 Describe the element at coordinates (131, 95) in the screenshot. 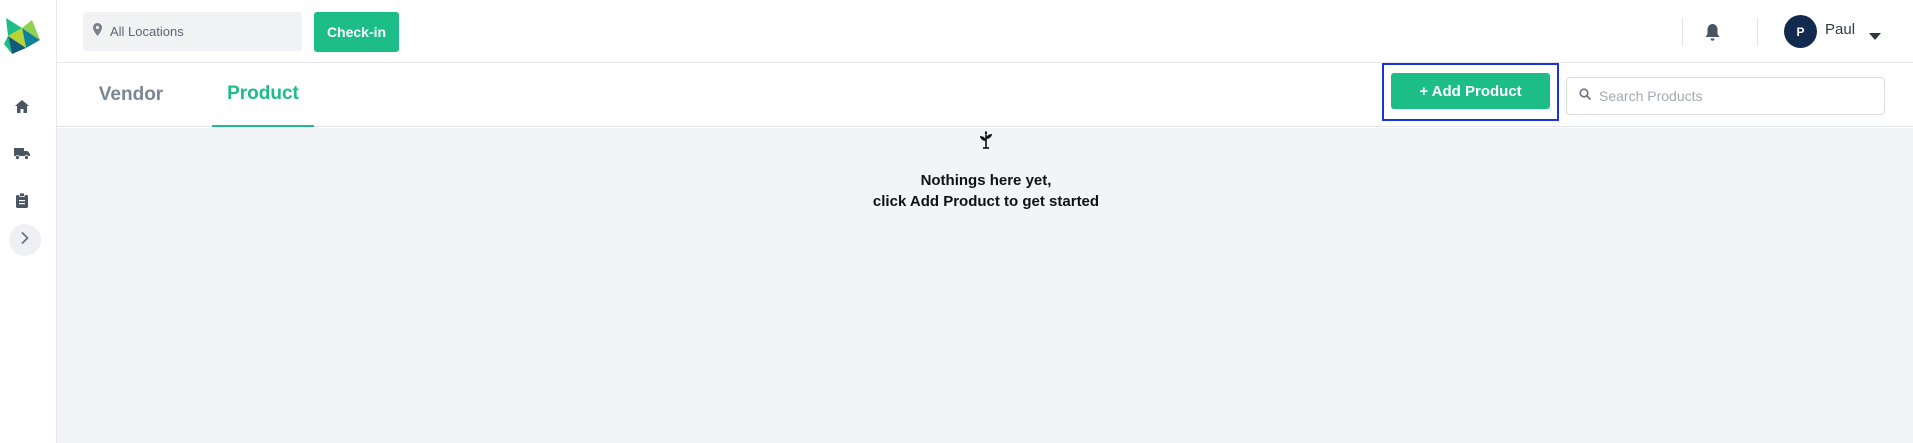

I see `tab-vendor: Vendor` at that location.